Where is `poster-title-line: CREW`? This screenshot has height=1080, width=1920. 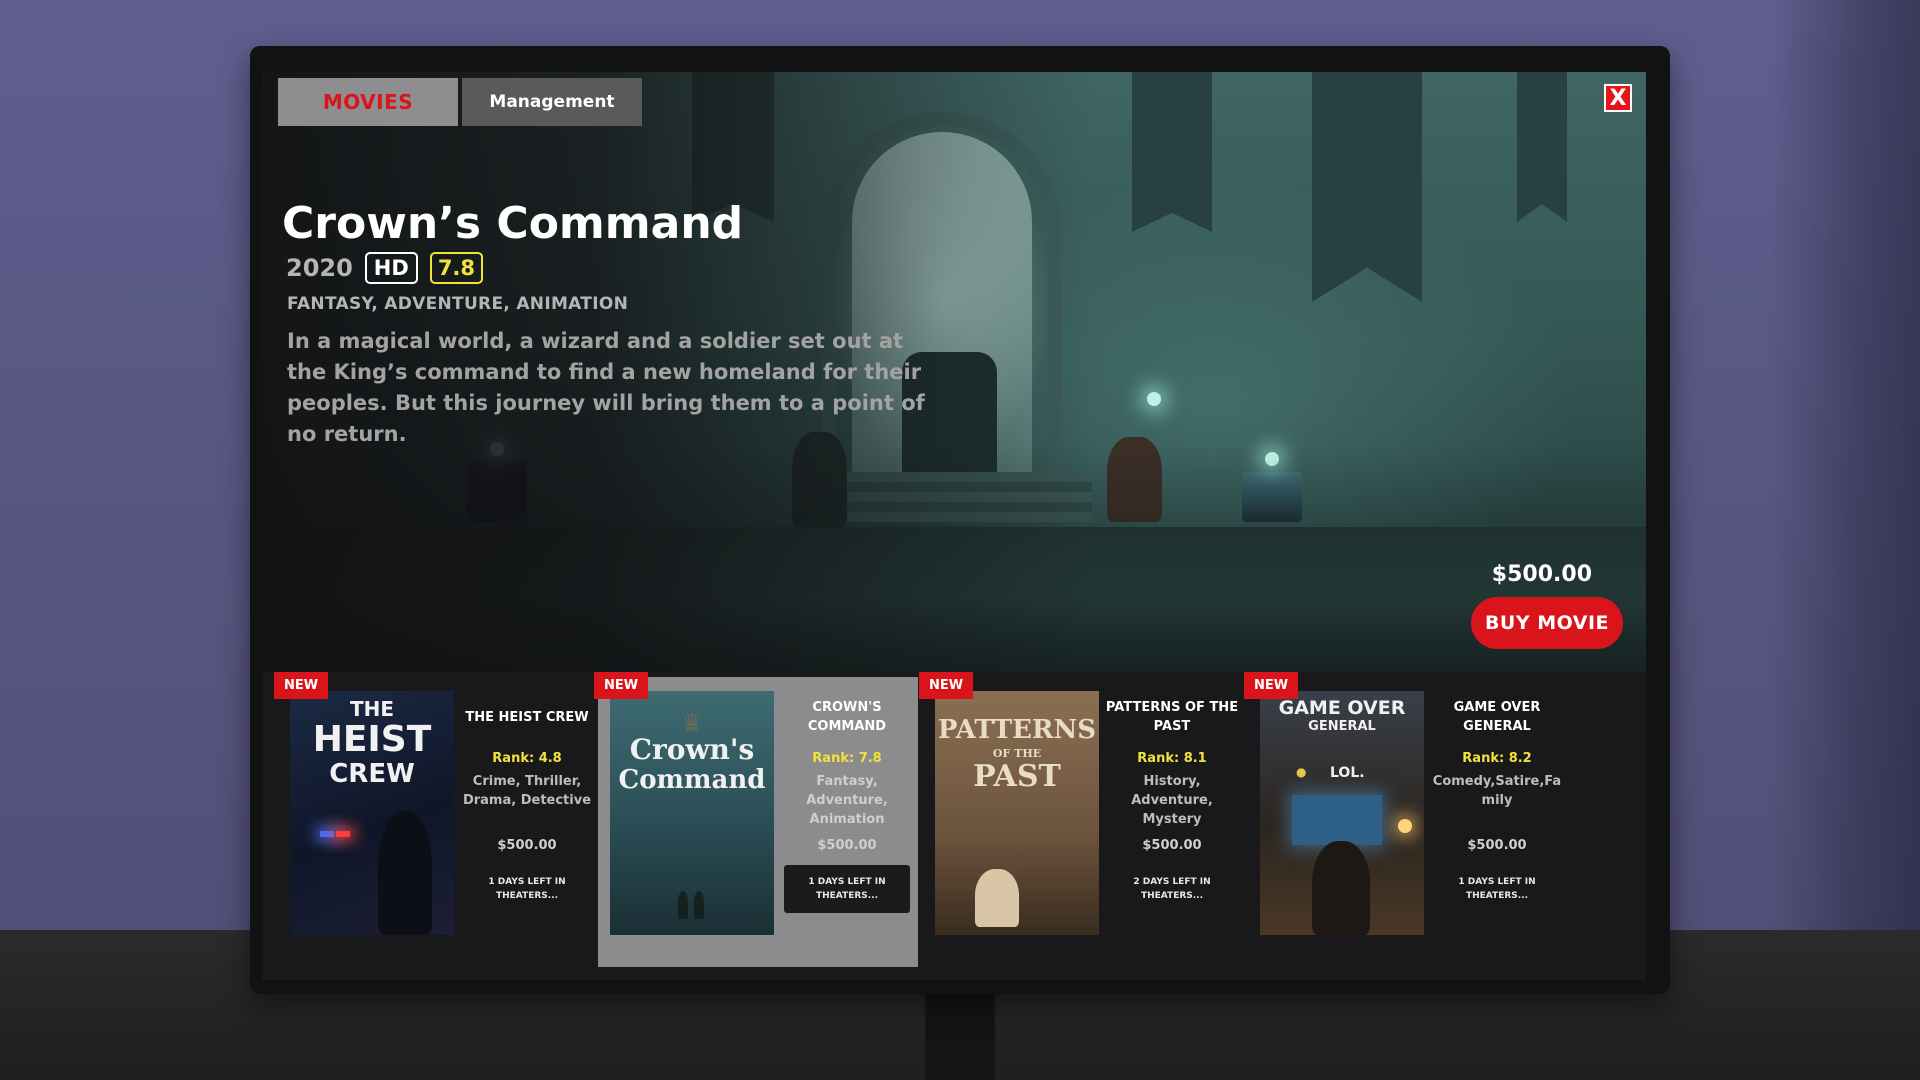 poster-title-line: CREW is located at coordinates (372, 774).